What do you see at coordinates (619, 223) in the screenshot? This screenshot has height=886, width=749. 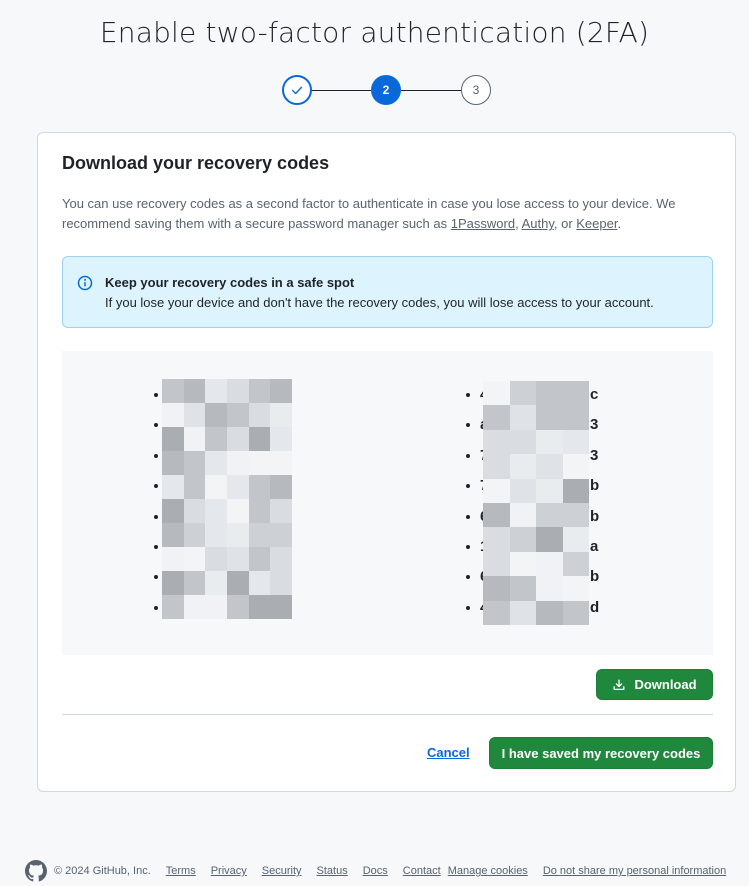 I see `period: .` at bounding box center [619, 223].